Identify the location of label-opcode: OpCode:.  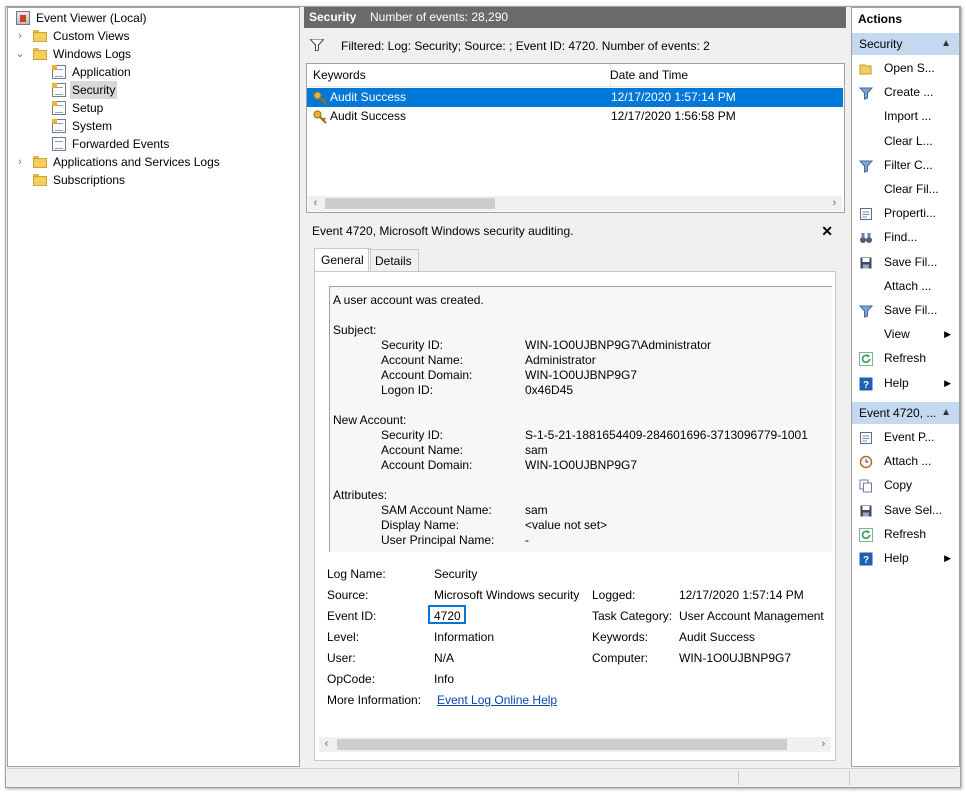
(351, 679).